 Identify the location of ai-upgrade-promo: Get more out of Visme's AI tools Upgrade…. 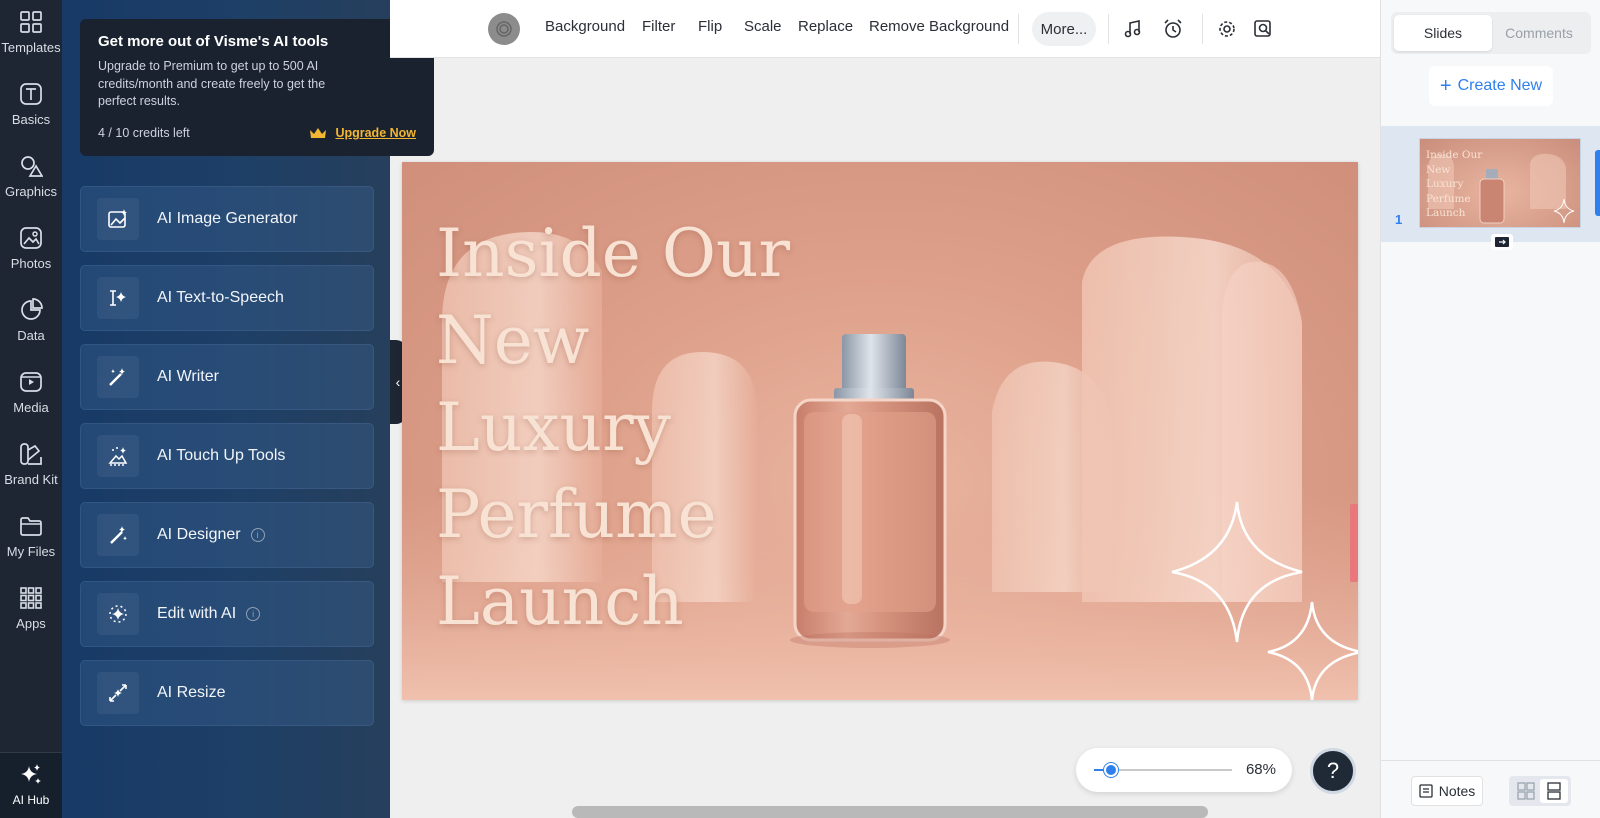
(257, 87).